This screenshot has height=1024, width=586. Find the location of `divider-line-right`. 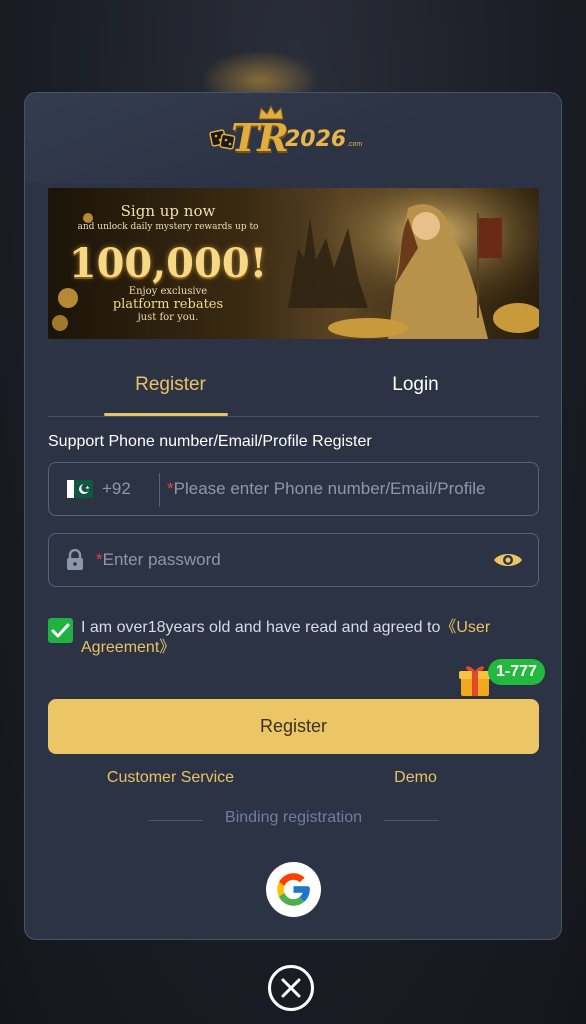

divider-line-right is located at coordinates (411, 820).